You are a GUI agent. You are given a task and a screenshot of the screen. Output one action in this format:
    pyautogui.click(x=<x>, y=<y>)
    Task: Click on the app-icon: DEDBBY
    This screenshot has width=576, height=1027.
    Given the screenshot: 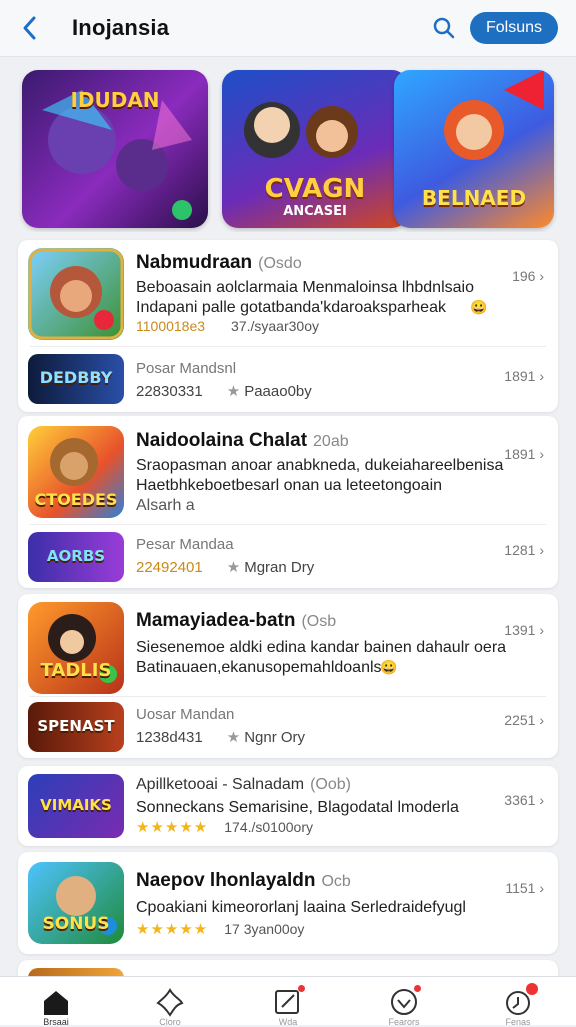 What is the action you would take?
    pyautogui.click(x=76, y=379)
    